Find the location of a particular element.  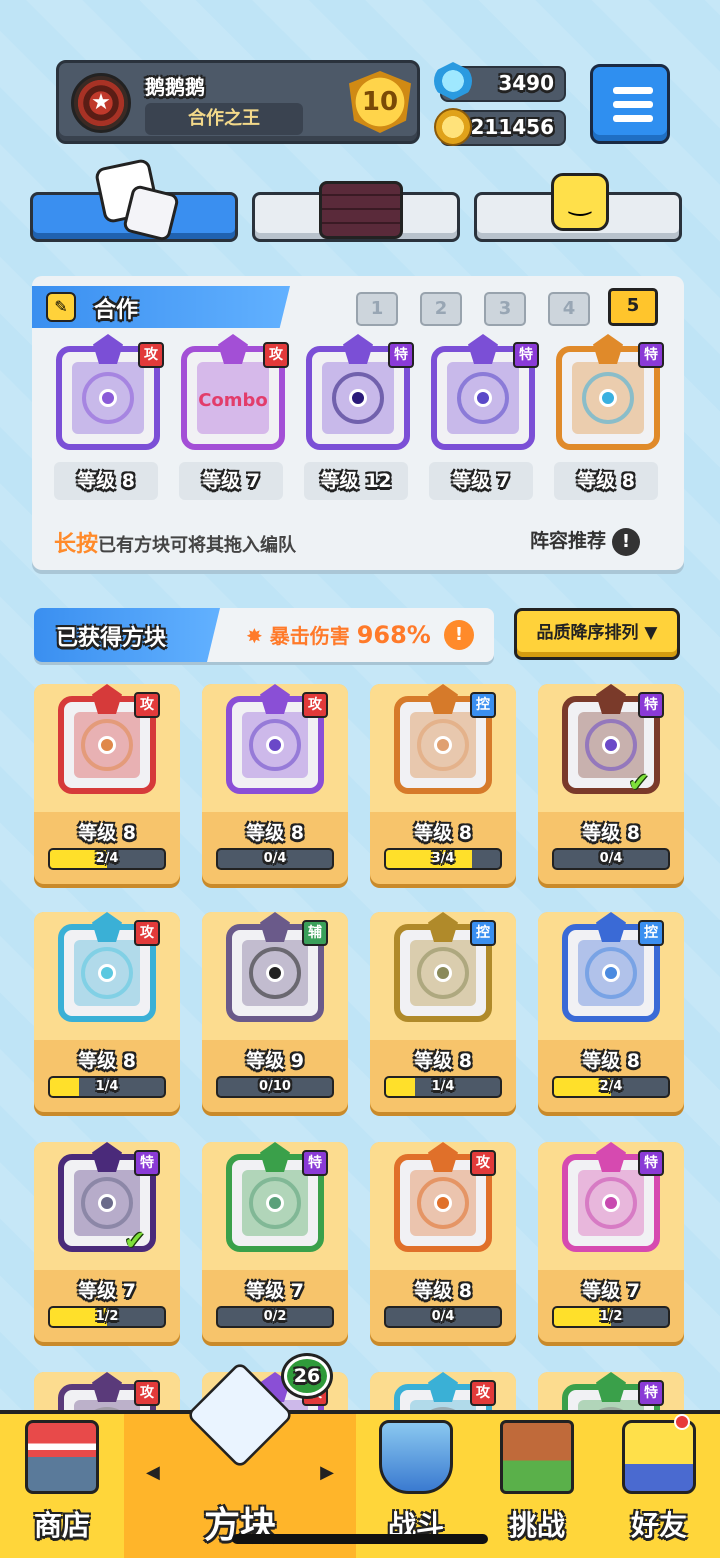

box-count-badge: 26 is located at coordinates (307, 1376).